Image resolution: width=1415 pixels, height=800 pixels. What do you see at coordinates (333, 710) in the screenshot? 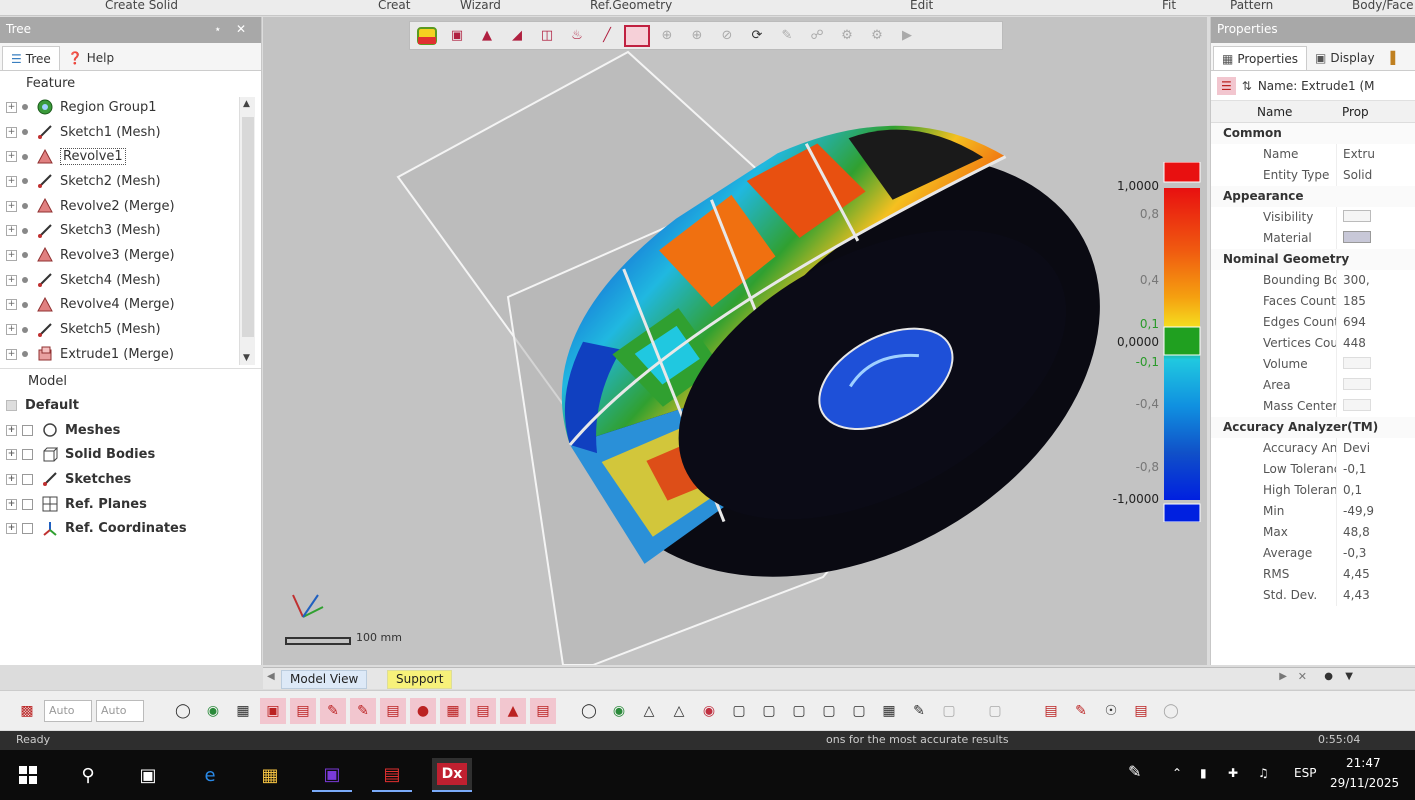
I see `tool-3-icon: ✎` at bounding box center [333, 710].